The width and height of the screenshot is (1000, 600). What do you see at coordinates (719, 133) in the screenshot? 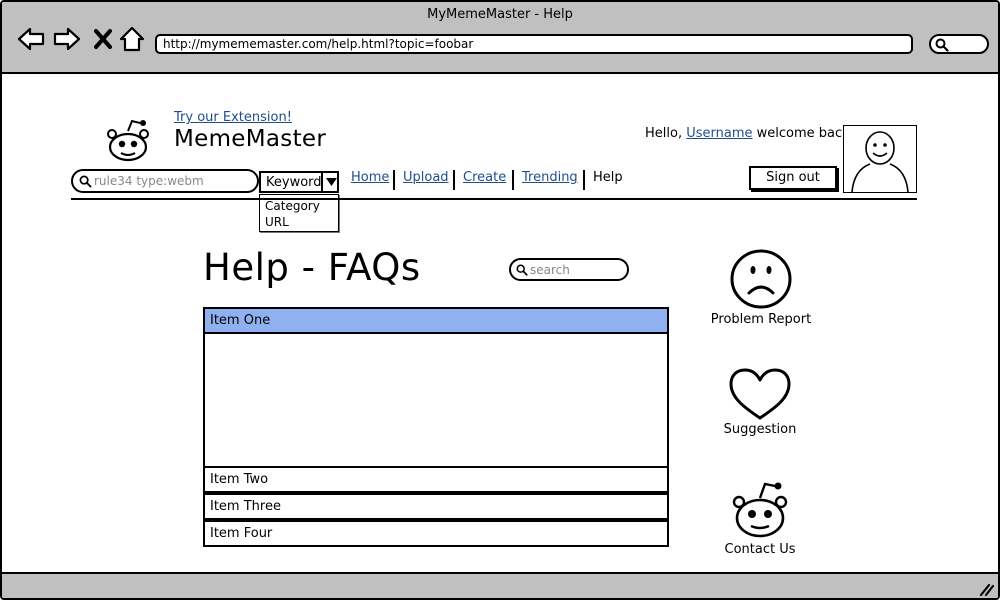
I see `username-link: Username` at bounding box center [719, 133].